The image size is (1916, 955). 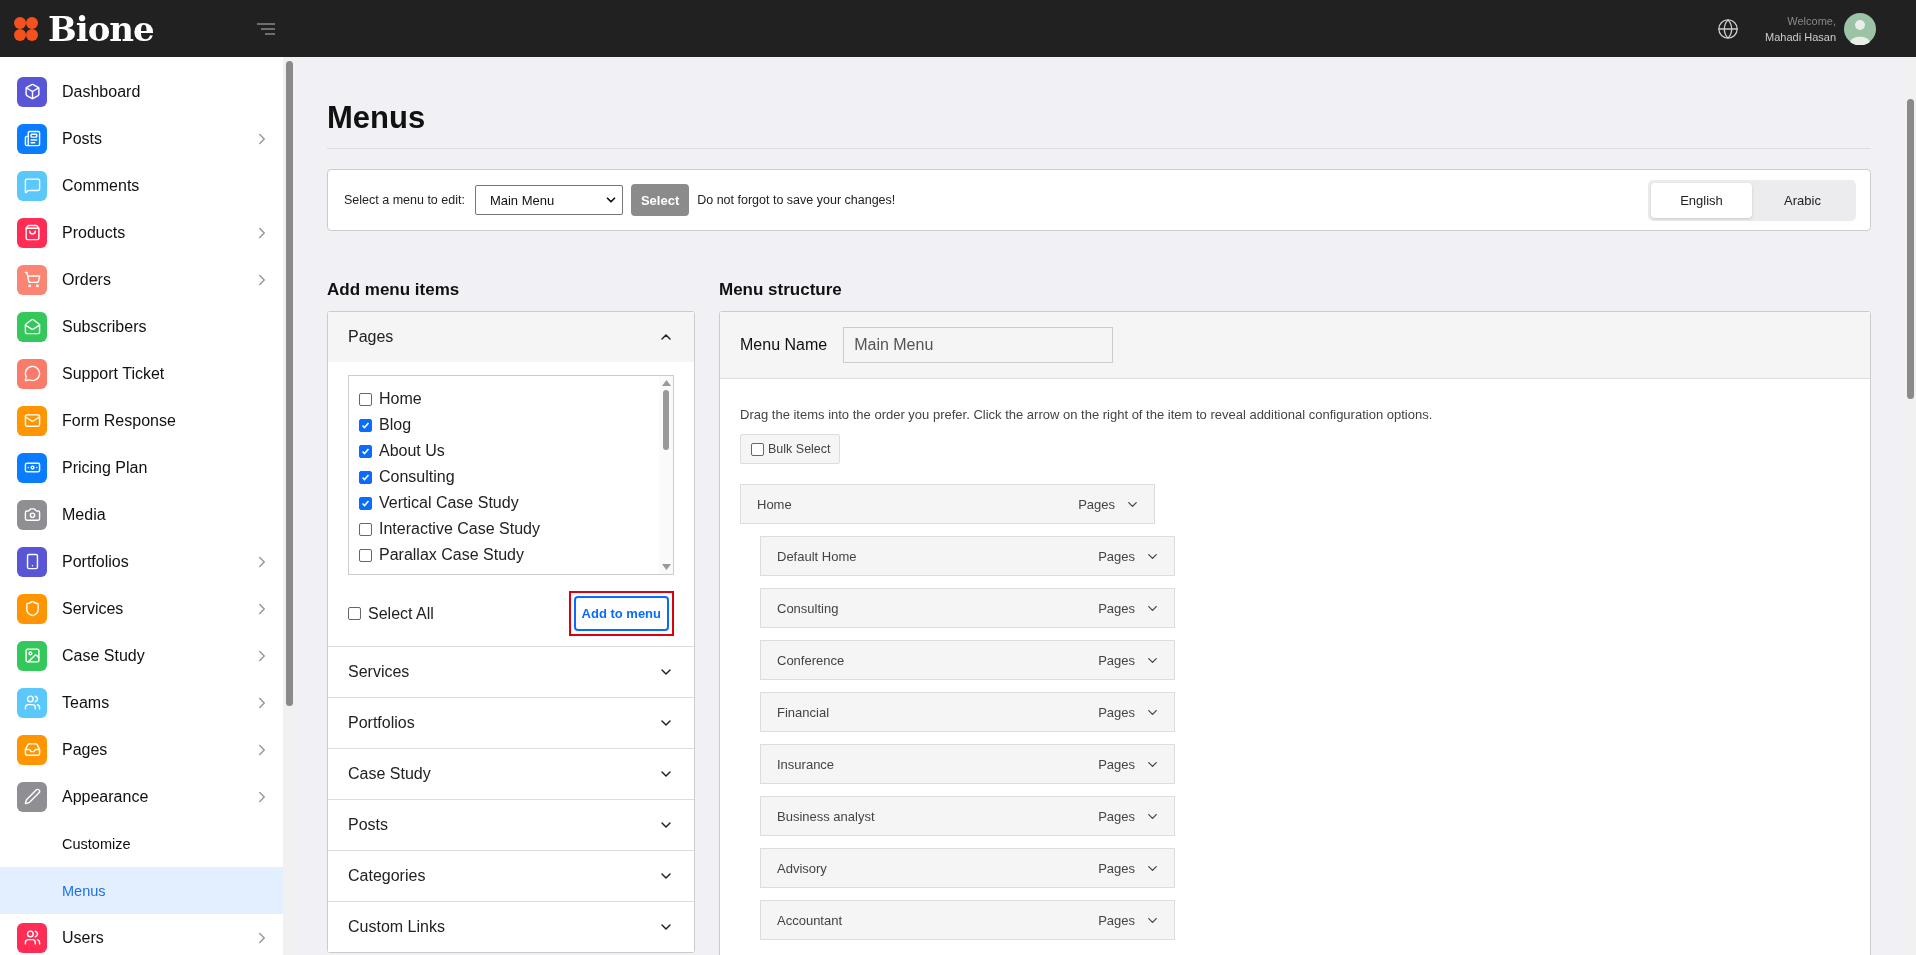 I want to click on sidebar-subitem: Customize, so click(x=141, y=843).